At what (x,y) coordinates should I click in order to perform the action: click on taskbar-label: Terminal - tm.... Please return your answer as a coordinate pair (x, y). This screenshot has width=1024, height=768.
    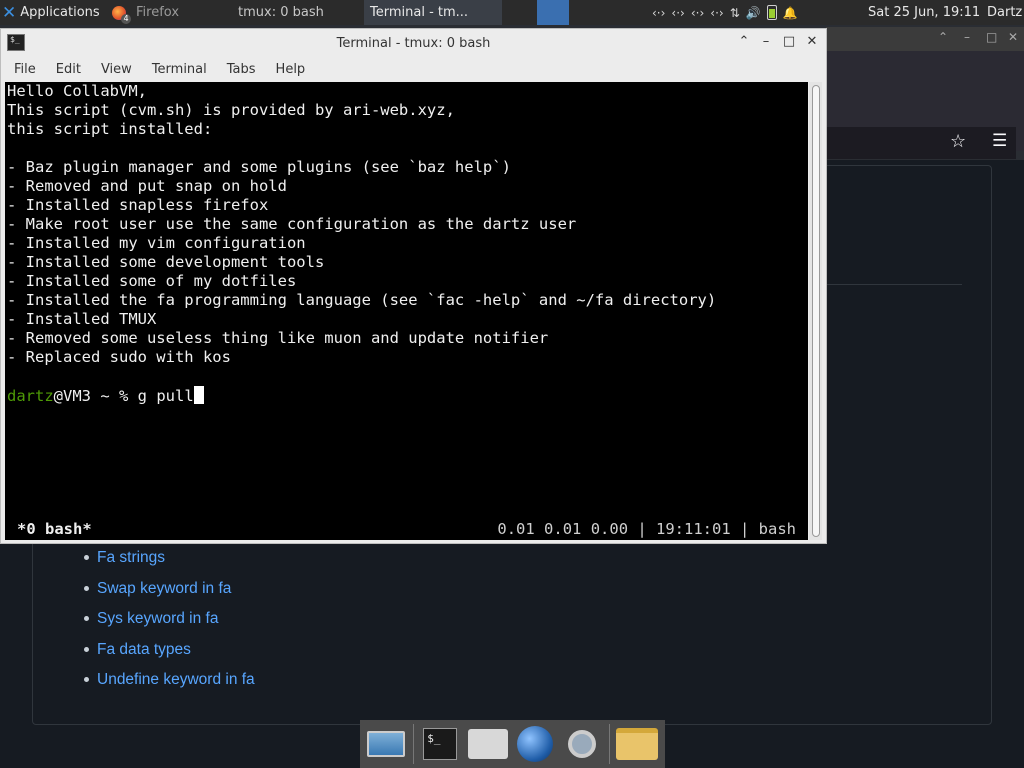
    Looking at the image, I should click on (419, 12).